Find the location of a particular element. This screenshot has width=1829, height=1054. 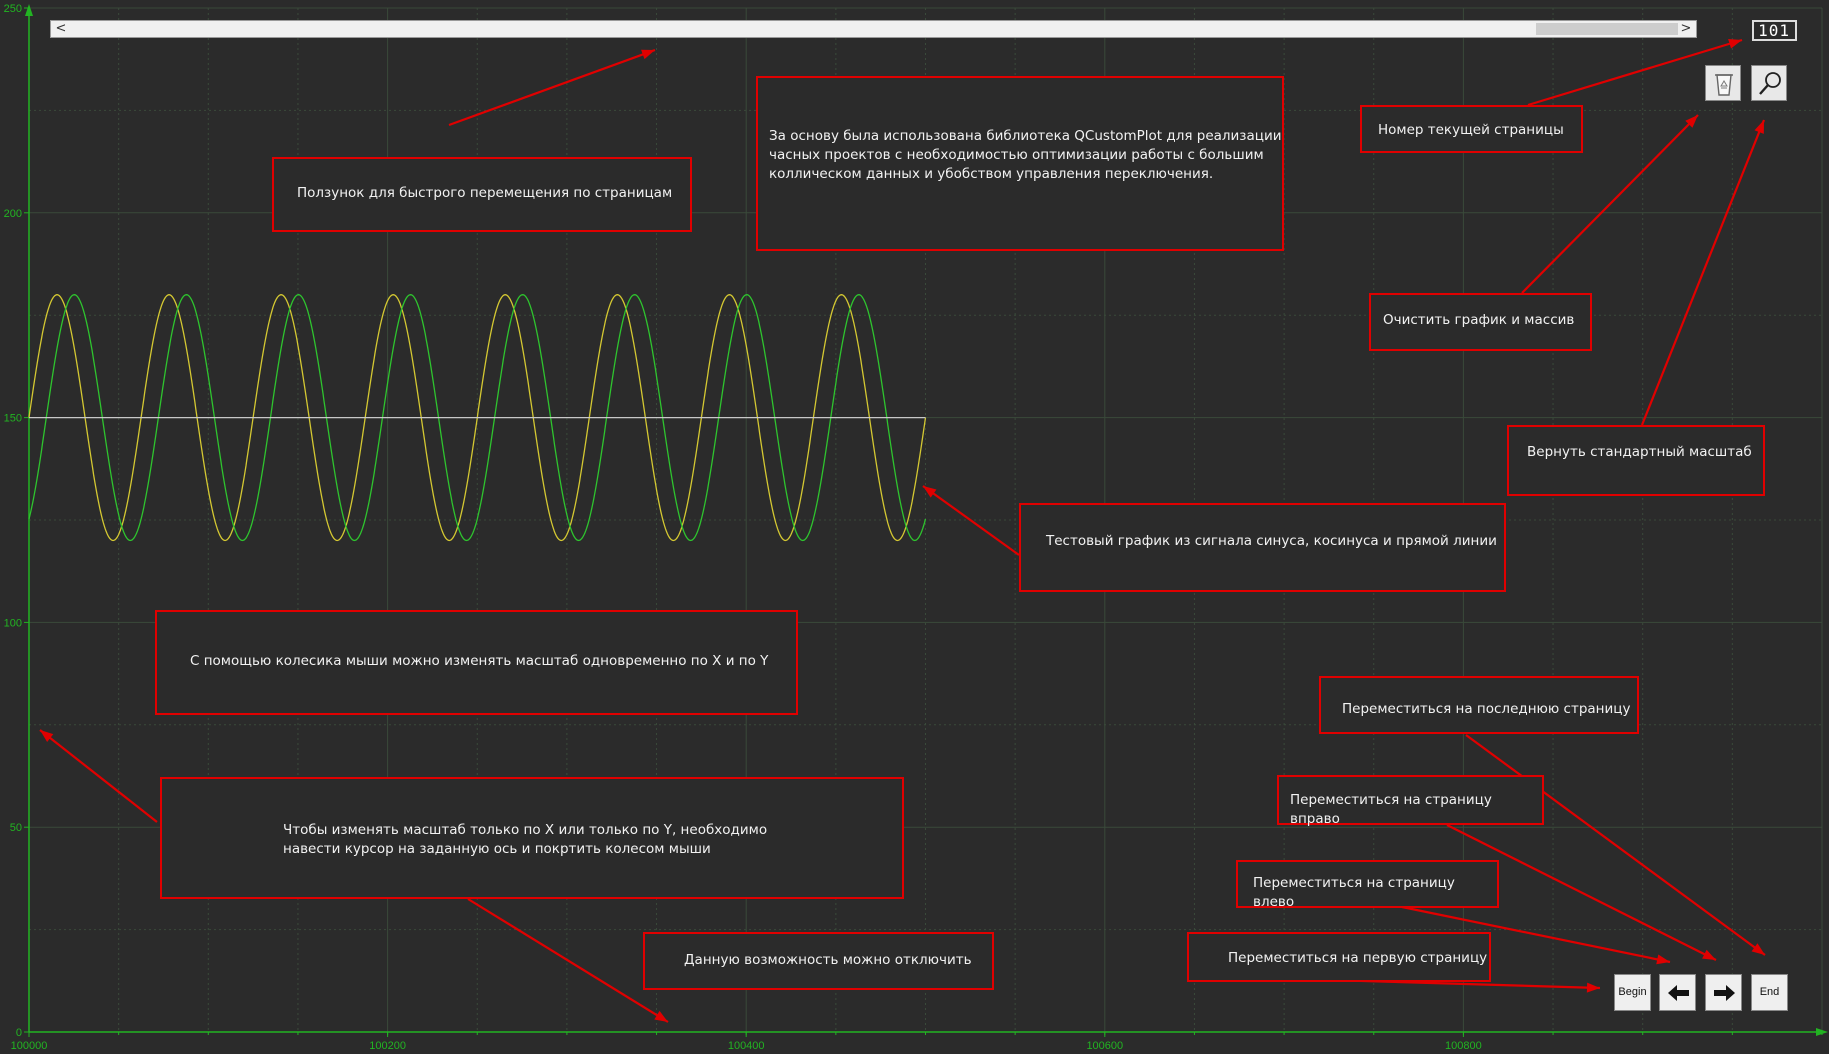

annotation-page-number-text: Номер текущей страницы is located at coordinates (1471, 130).